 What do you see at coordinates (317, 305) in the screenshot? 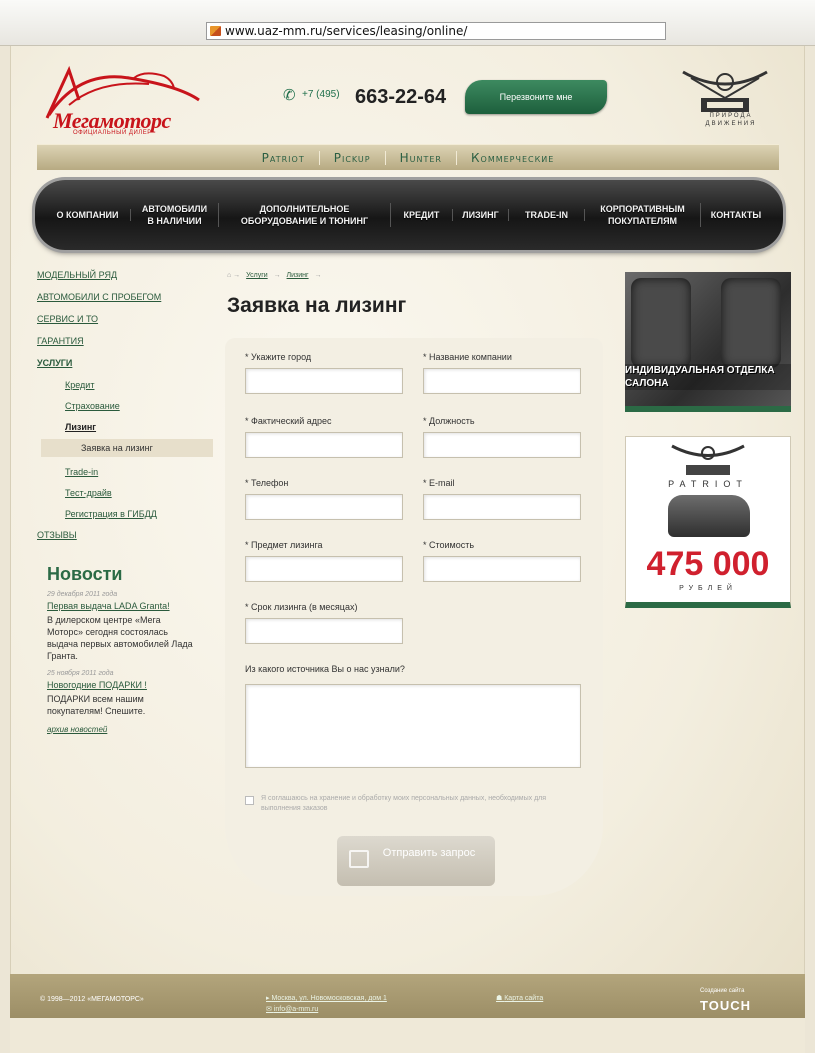
I see `page-title: Заявка на лизинг` at bounding box center [317, 305].